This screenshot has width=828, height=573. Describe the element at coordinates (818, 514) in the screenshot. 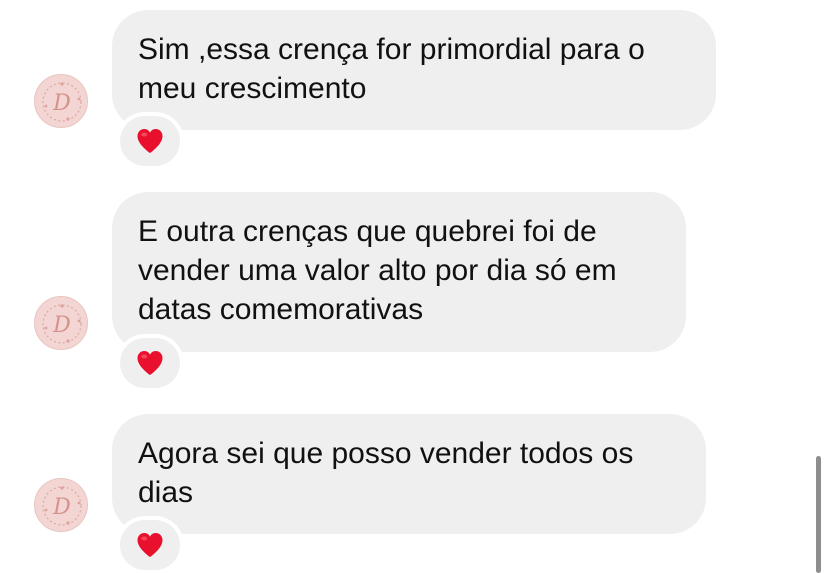

I see `vertical-scrollbar` at that location.